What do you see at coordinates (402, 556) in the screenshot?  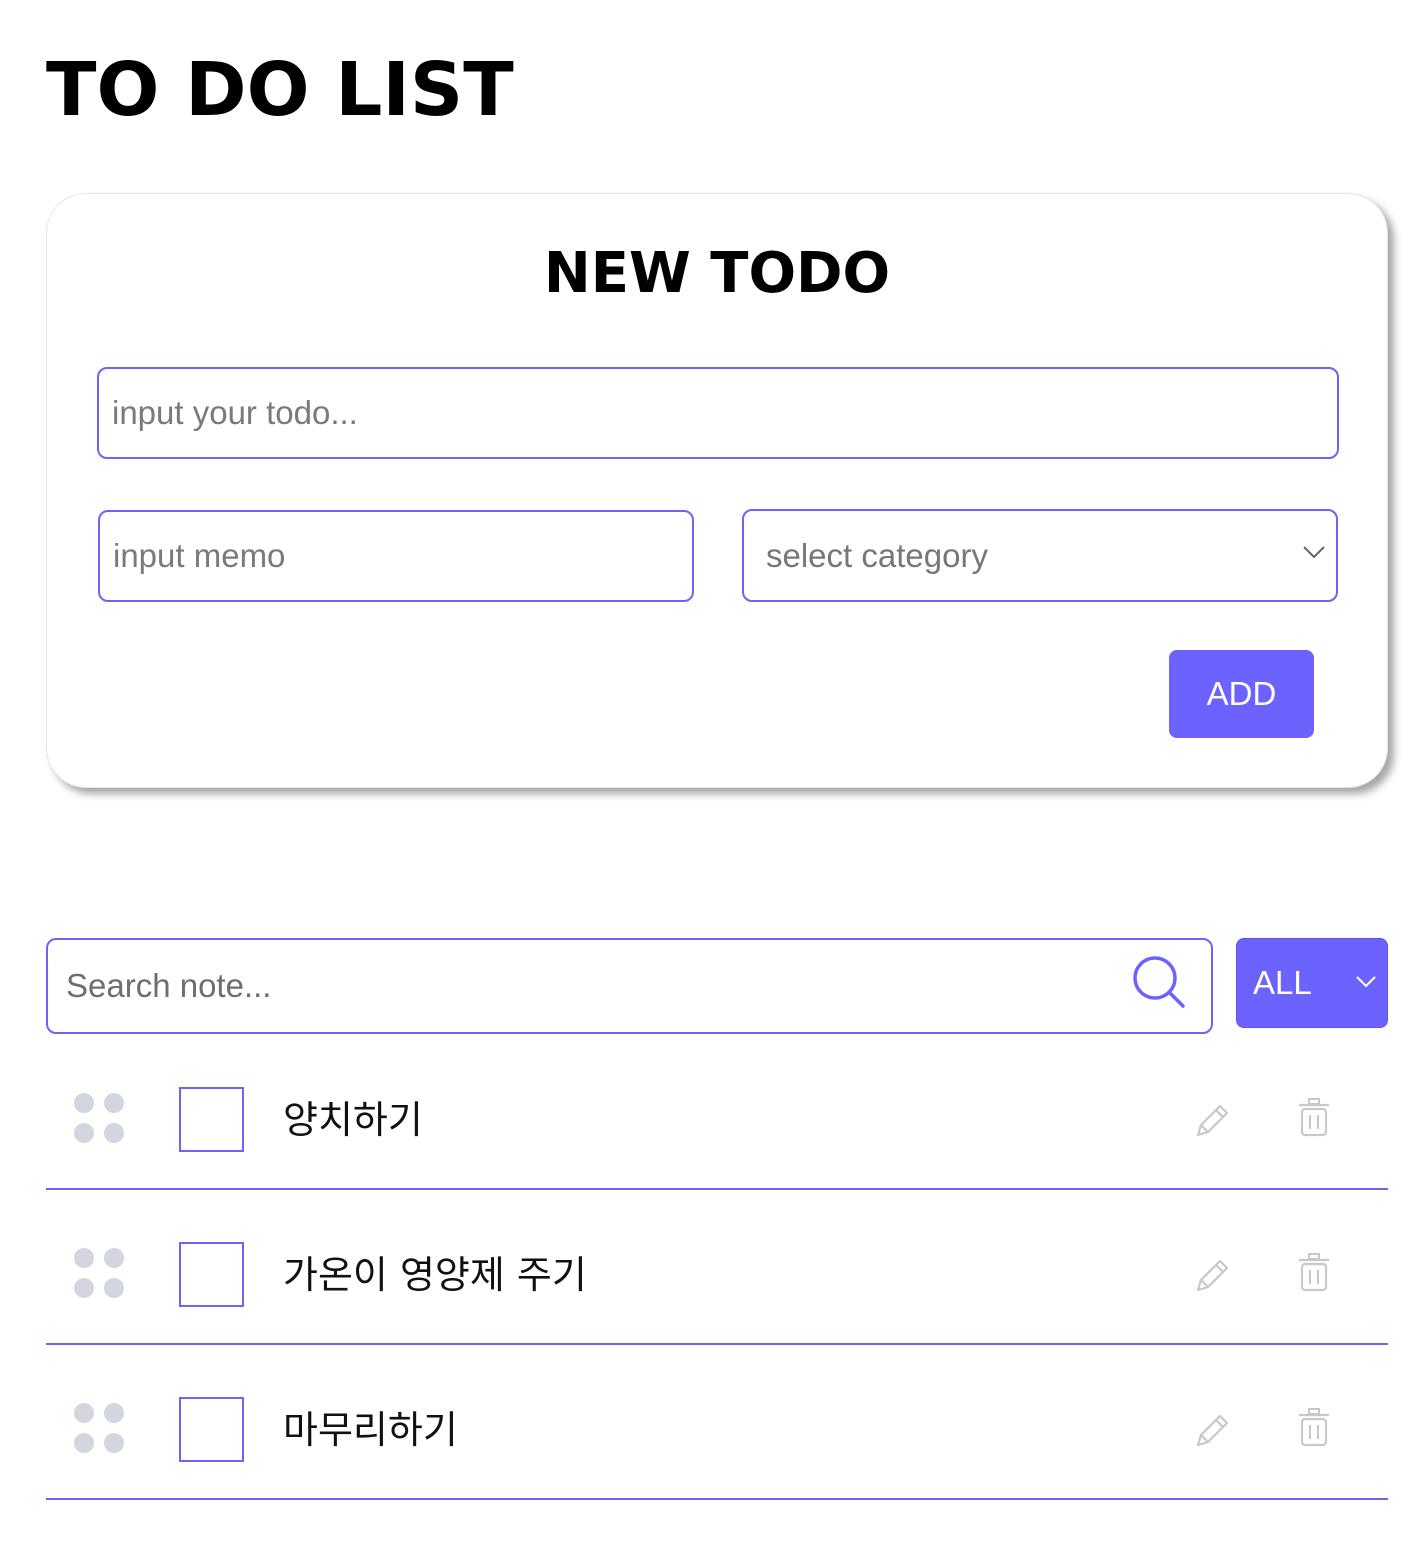 I see `memo-input` at bounding box center [402, 556].